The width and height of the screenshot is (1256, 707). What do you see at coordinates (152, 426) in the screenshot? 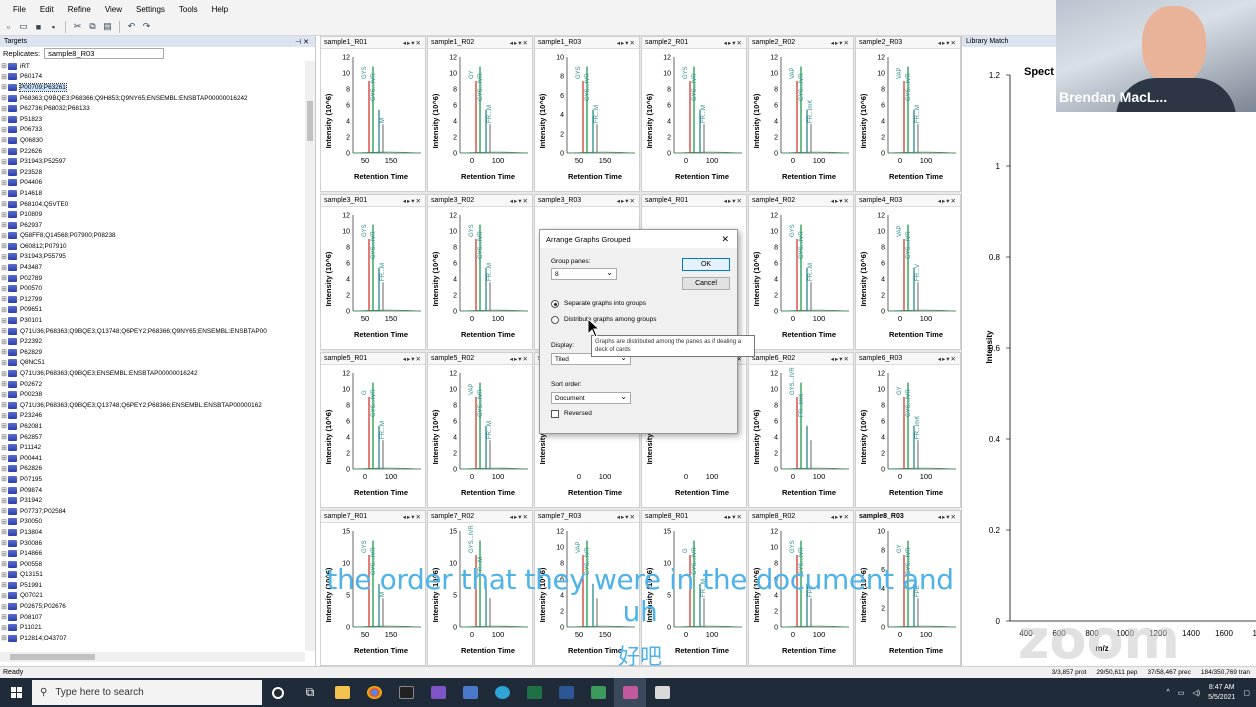
I see `tree-item: ⊞ P62081` at bounding box center [152, 426].